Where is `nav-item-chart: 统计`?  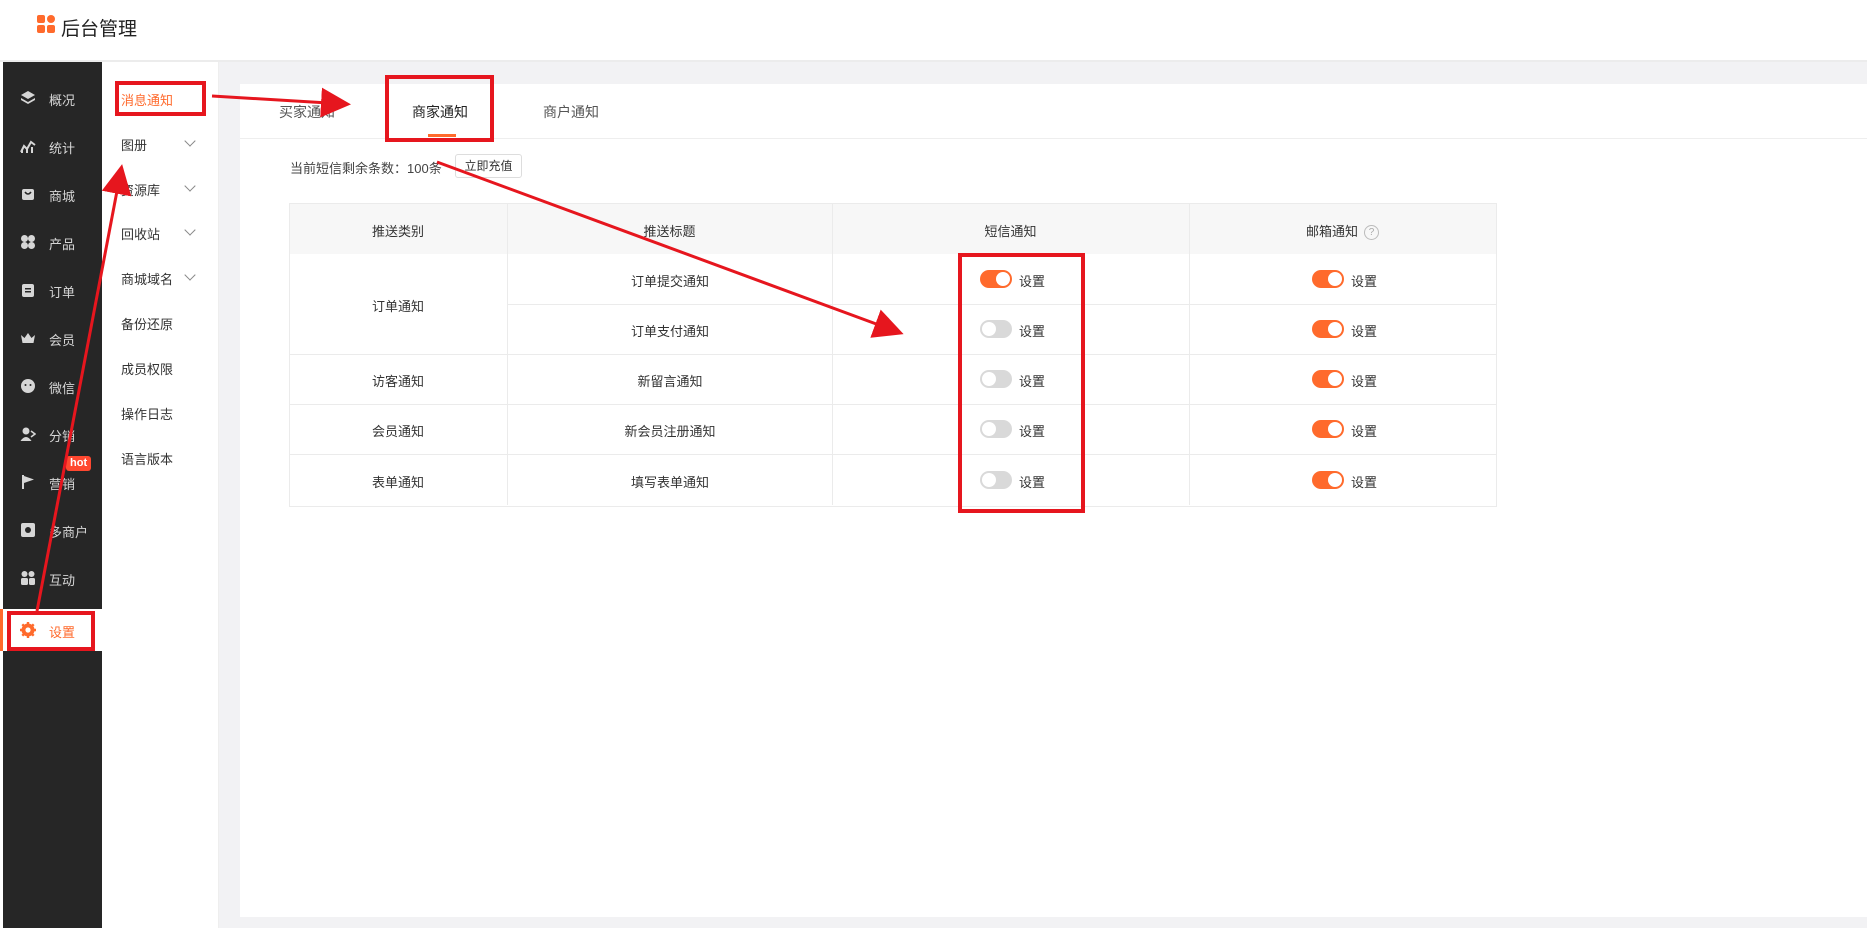
nav-item-chart: 统计 is located at coordinates (52, 146).